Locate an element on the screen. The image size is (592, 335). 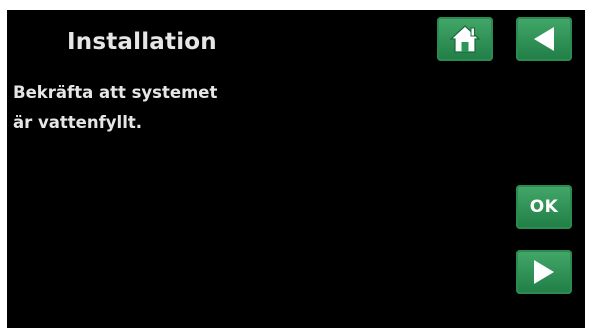
arrow-left-icon is located at coordinates (544, 39).